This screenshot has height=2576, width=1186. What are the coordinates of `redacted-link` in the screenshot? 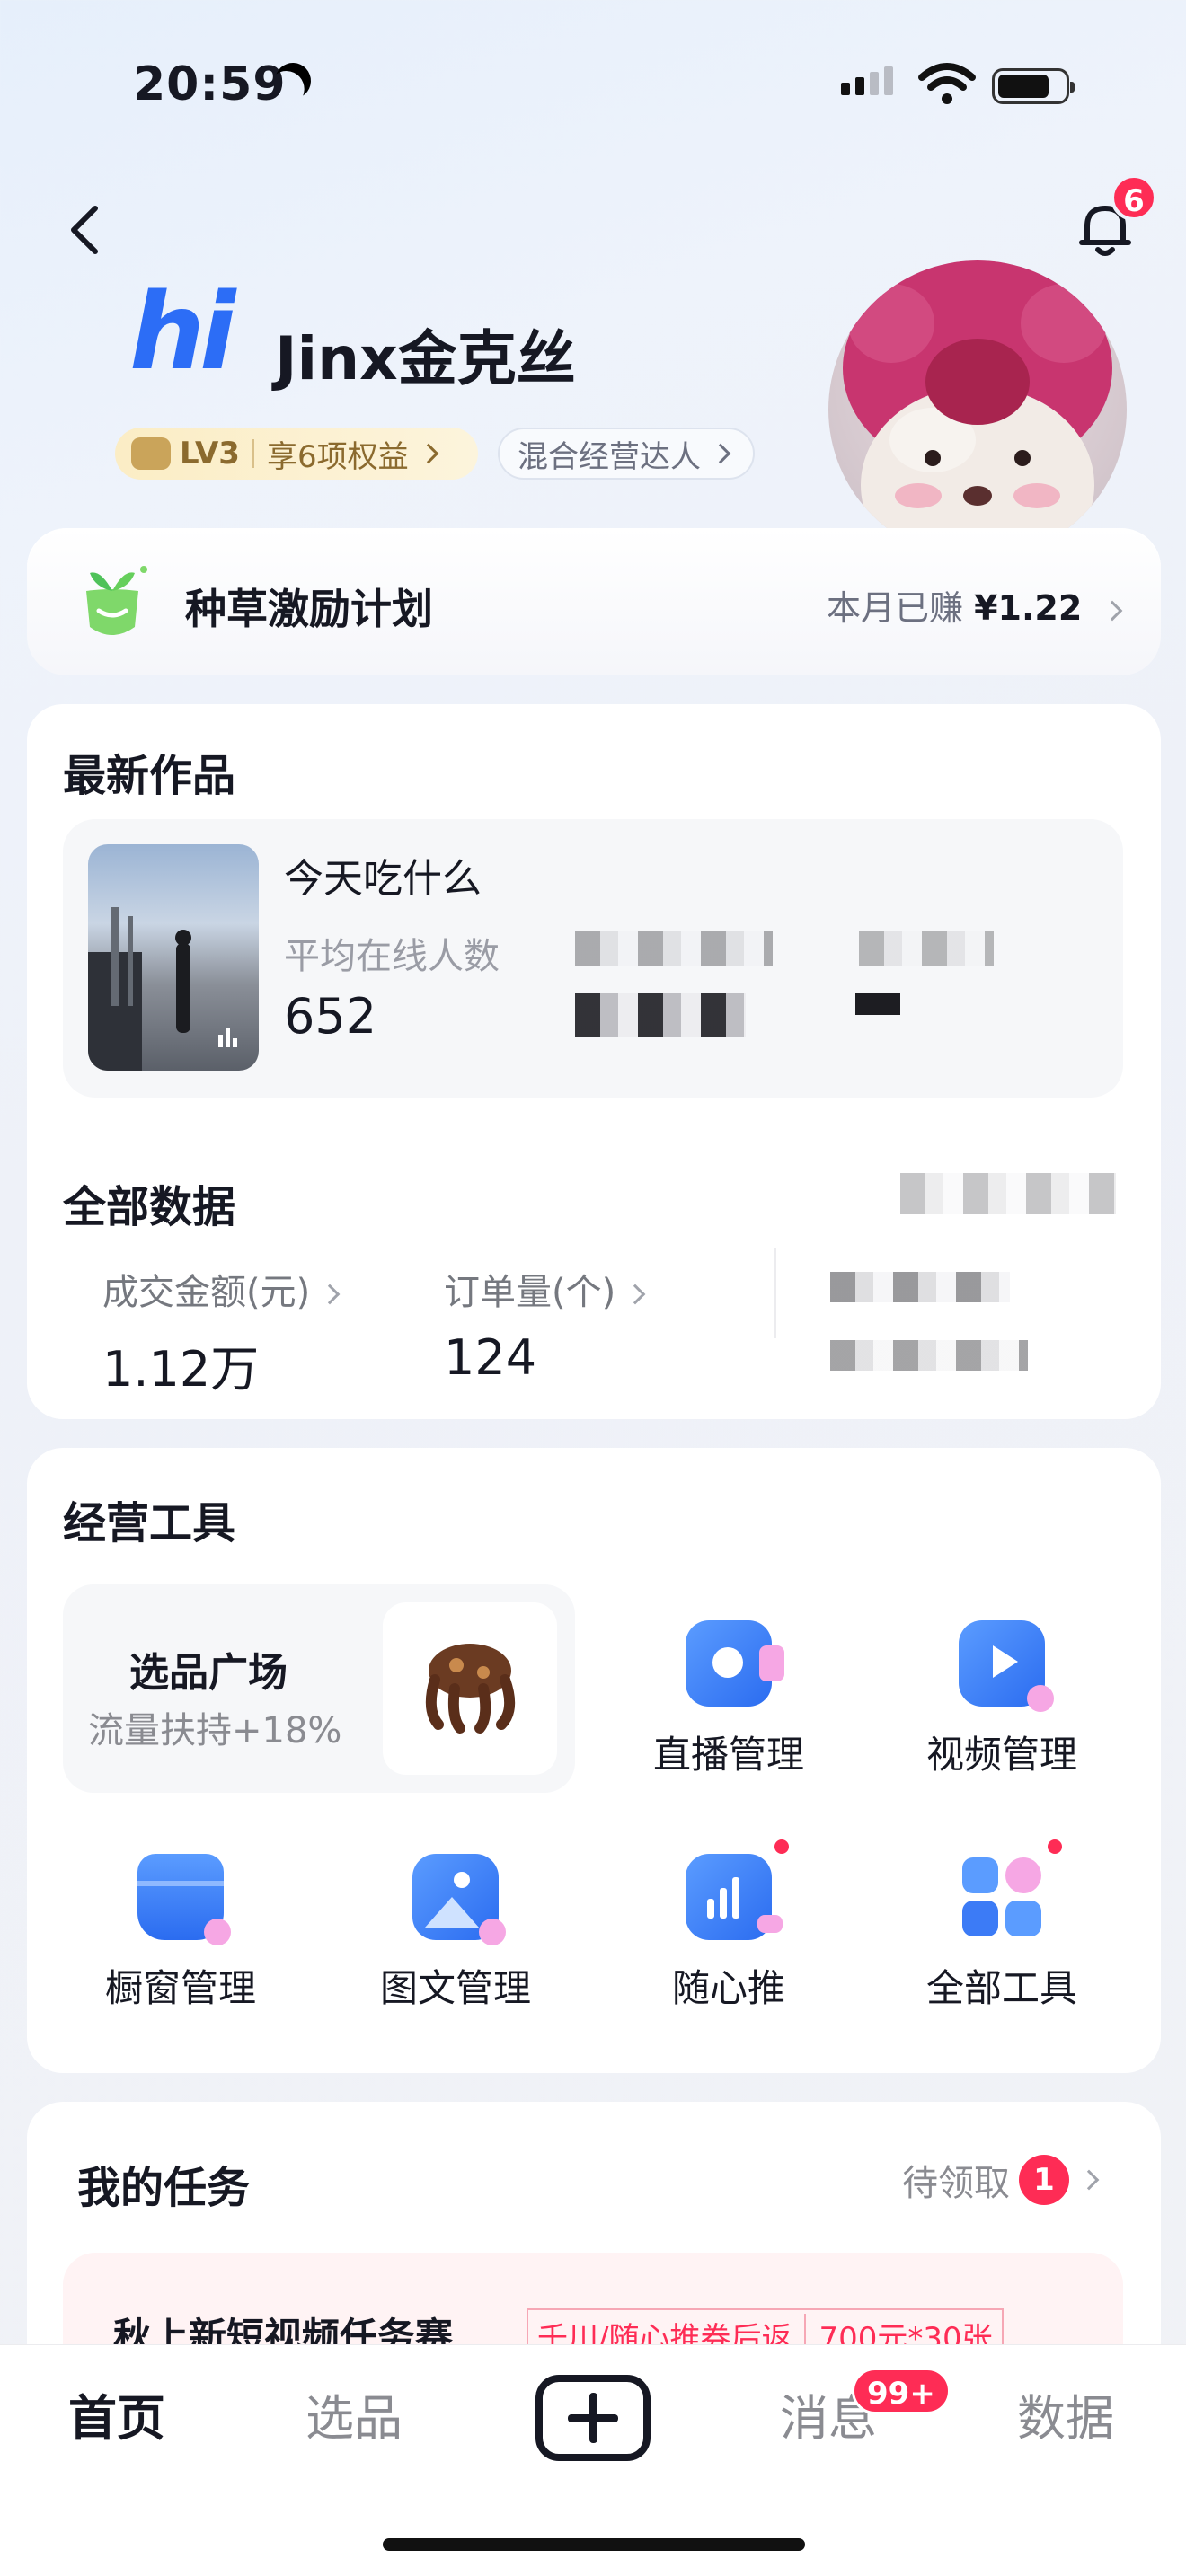 It's located at (1008, 1193).